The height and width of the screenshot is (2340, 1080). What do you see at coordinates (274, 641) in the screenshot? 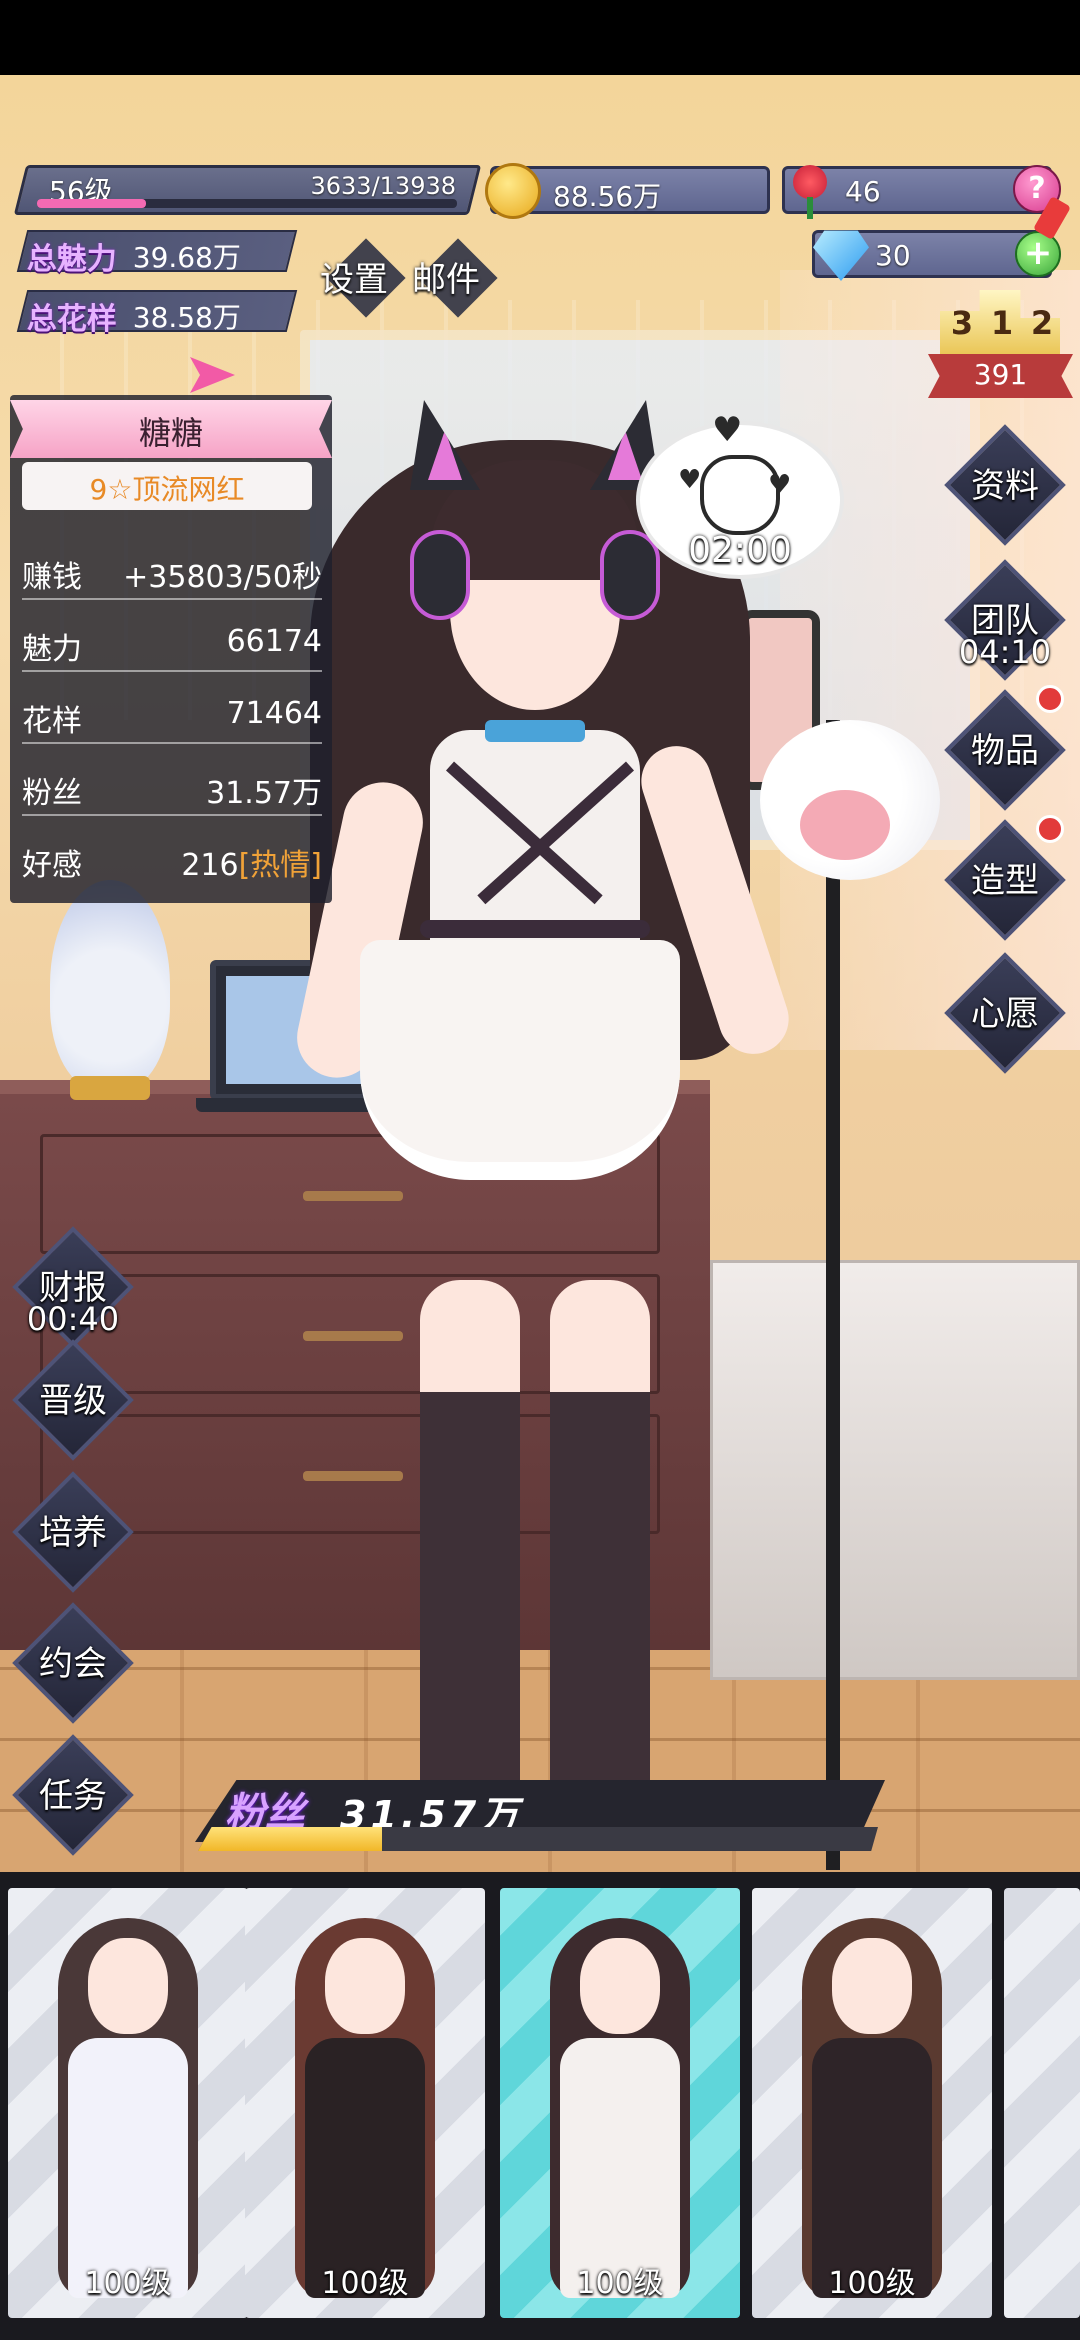
I see `stat-value: 66174` at bounding box center [274, 641].